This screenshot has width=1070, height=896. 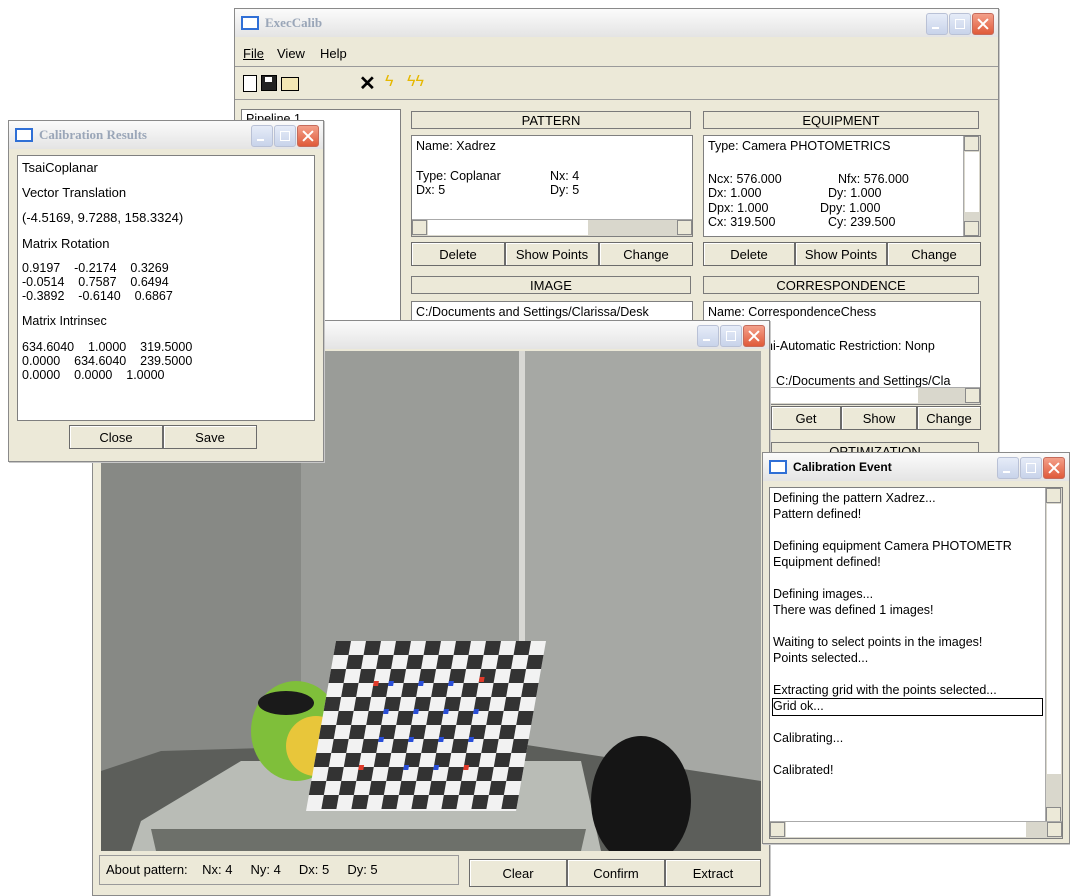 I want to click on correspondence-hscroll, so click(x=872, y=395).